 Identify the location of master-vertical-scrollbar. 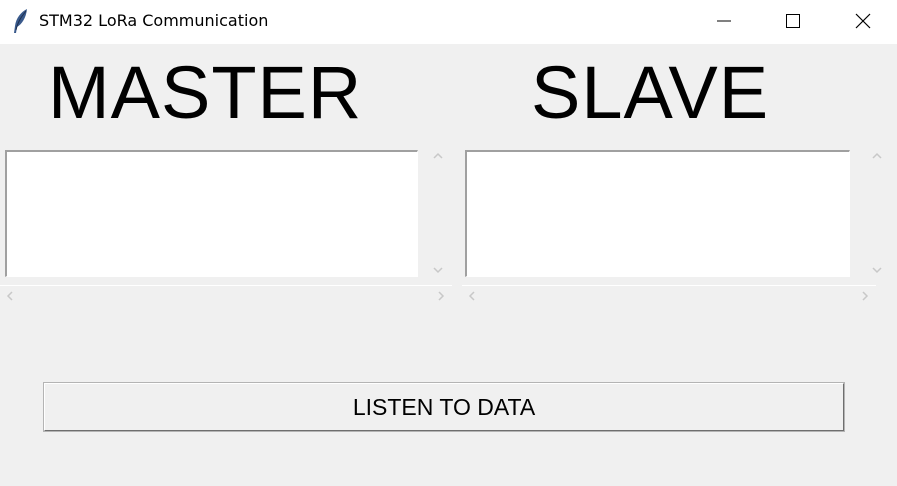
(438, 215).